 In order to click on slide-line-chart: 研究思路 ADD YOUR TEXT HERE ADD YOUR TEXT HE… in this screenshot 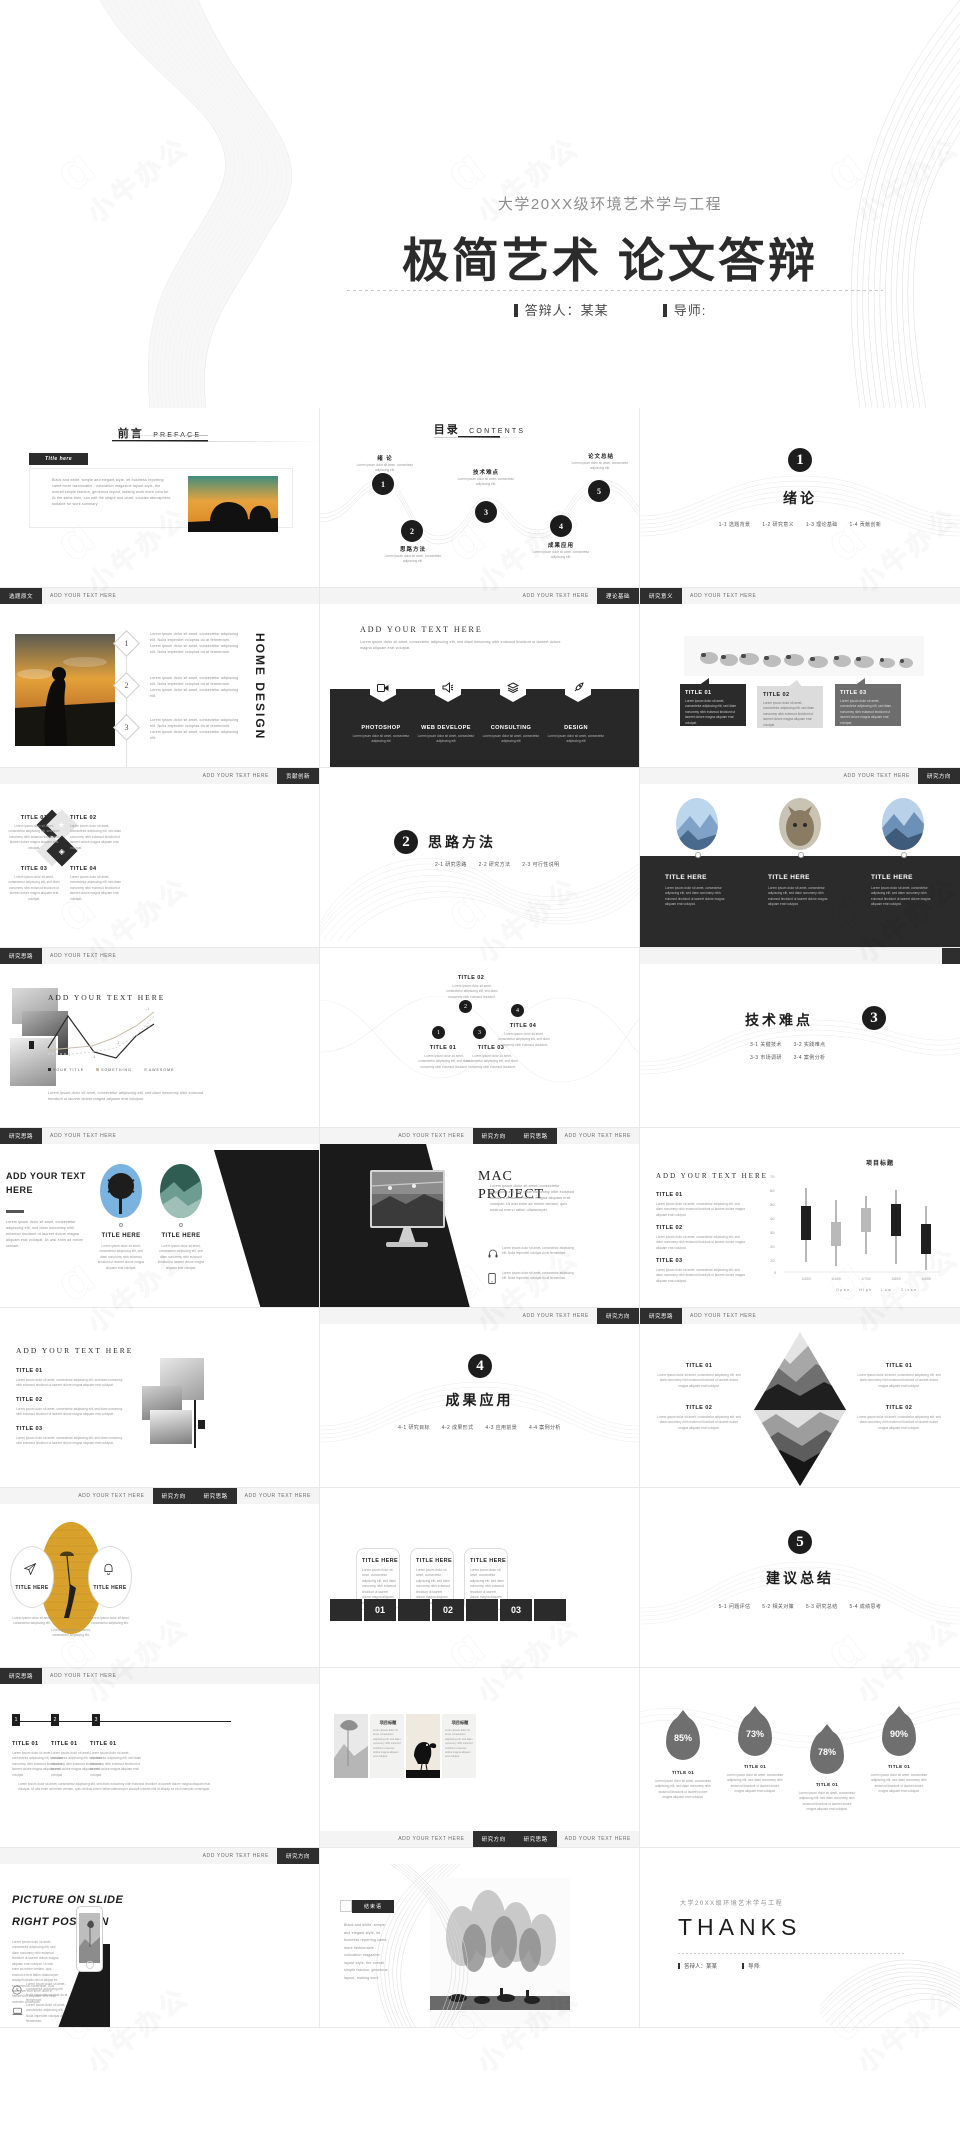, I will do `click(160, 1038)`.